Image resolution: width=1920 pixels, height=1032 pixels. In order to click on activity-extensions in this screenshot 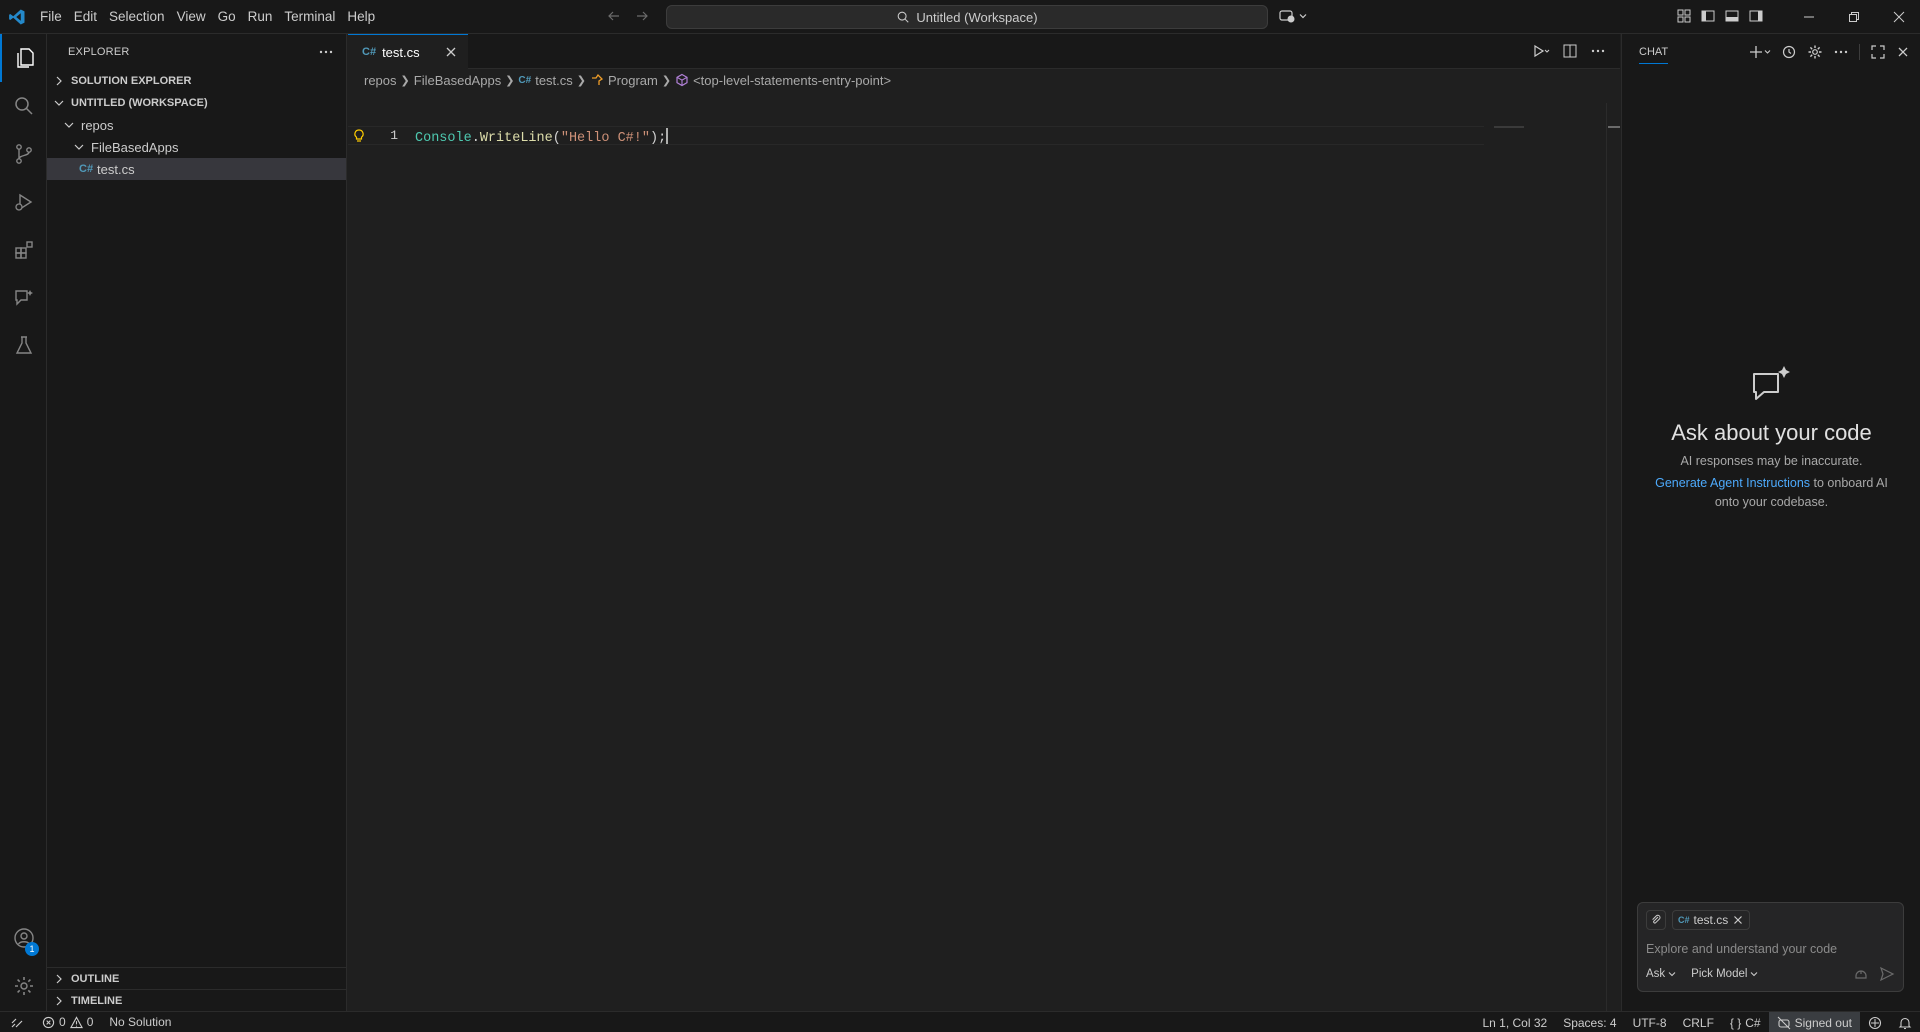, I will do `click(23, 250)`.